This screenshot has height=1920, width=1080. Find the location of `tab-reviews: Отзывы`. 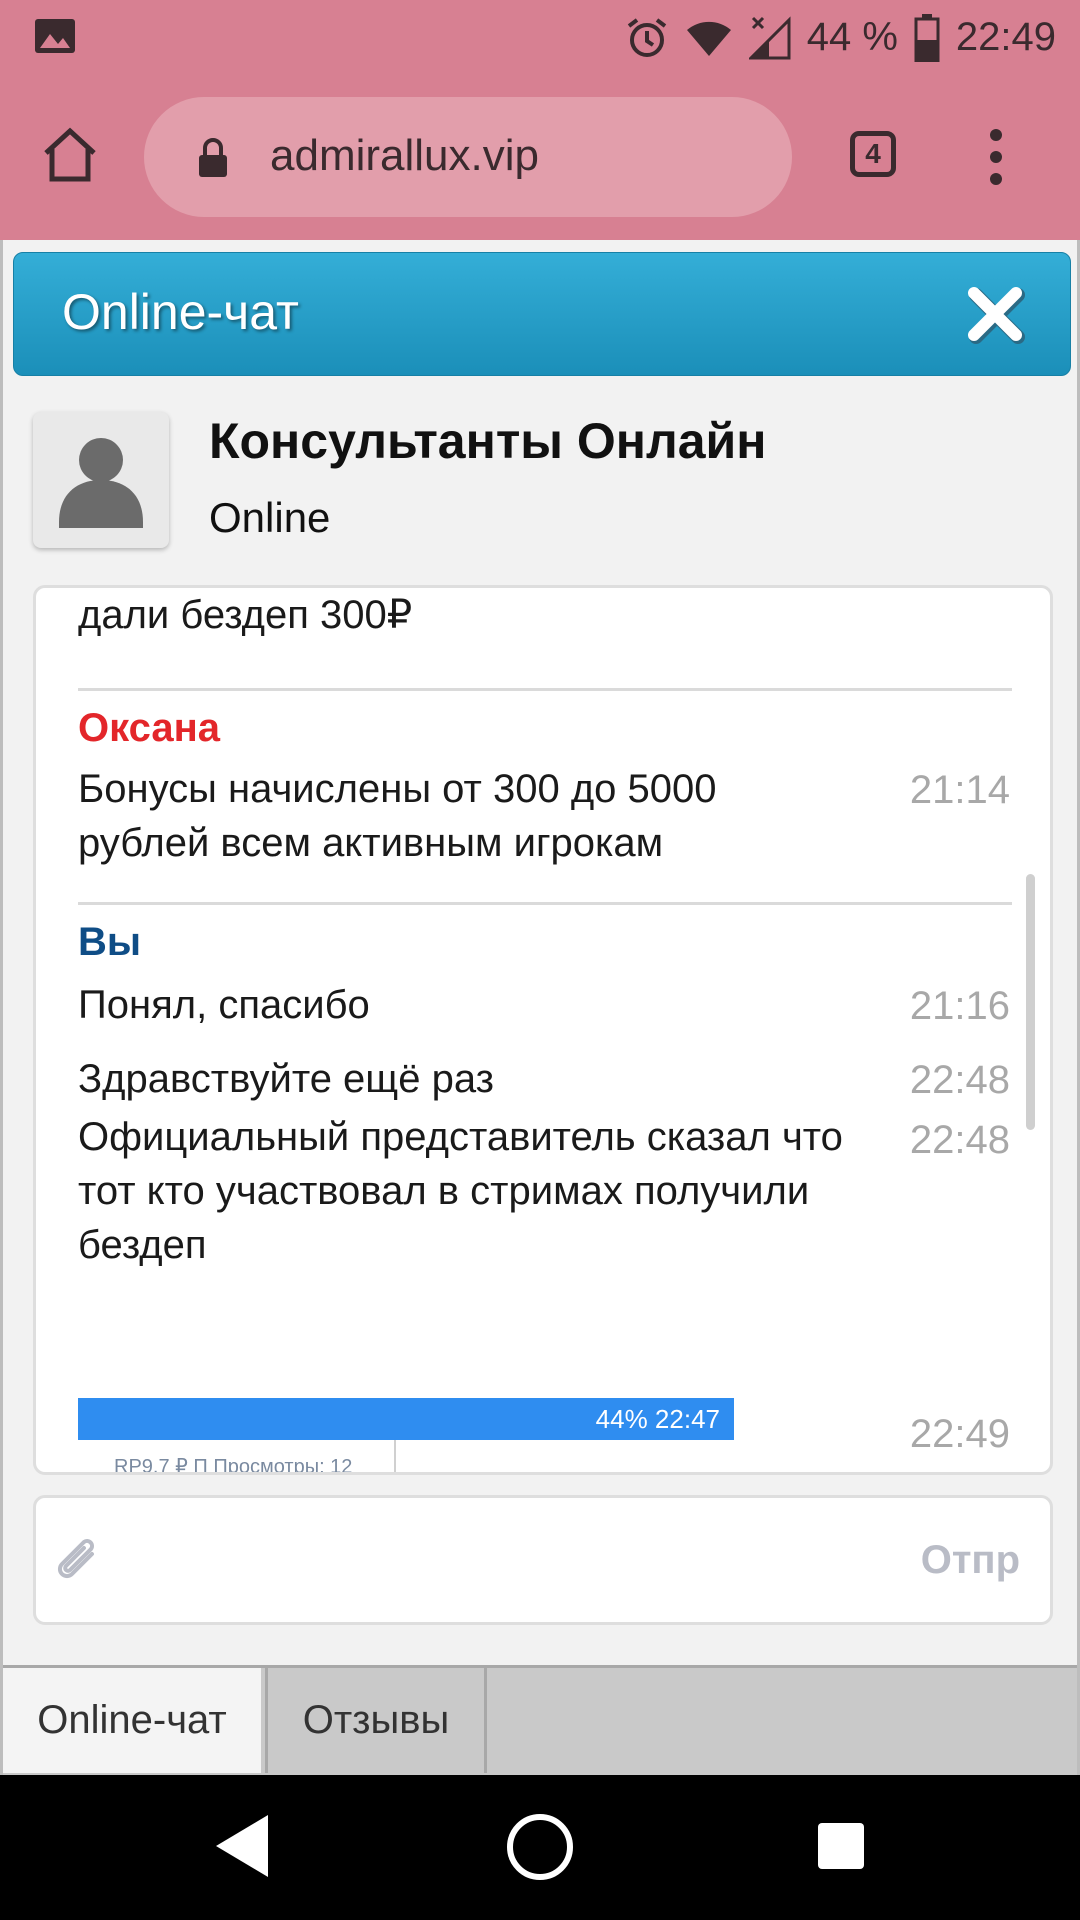

tab-reviews: Отзывы is located at coordinates (376, 1720).